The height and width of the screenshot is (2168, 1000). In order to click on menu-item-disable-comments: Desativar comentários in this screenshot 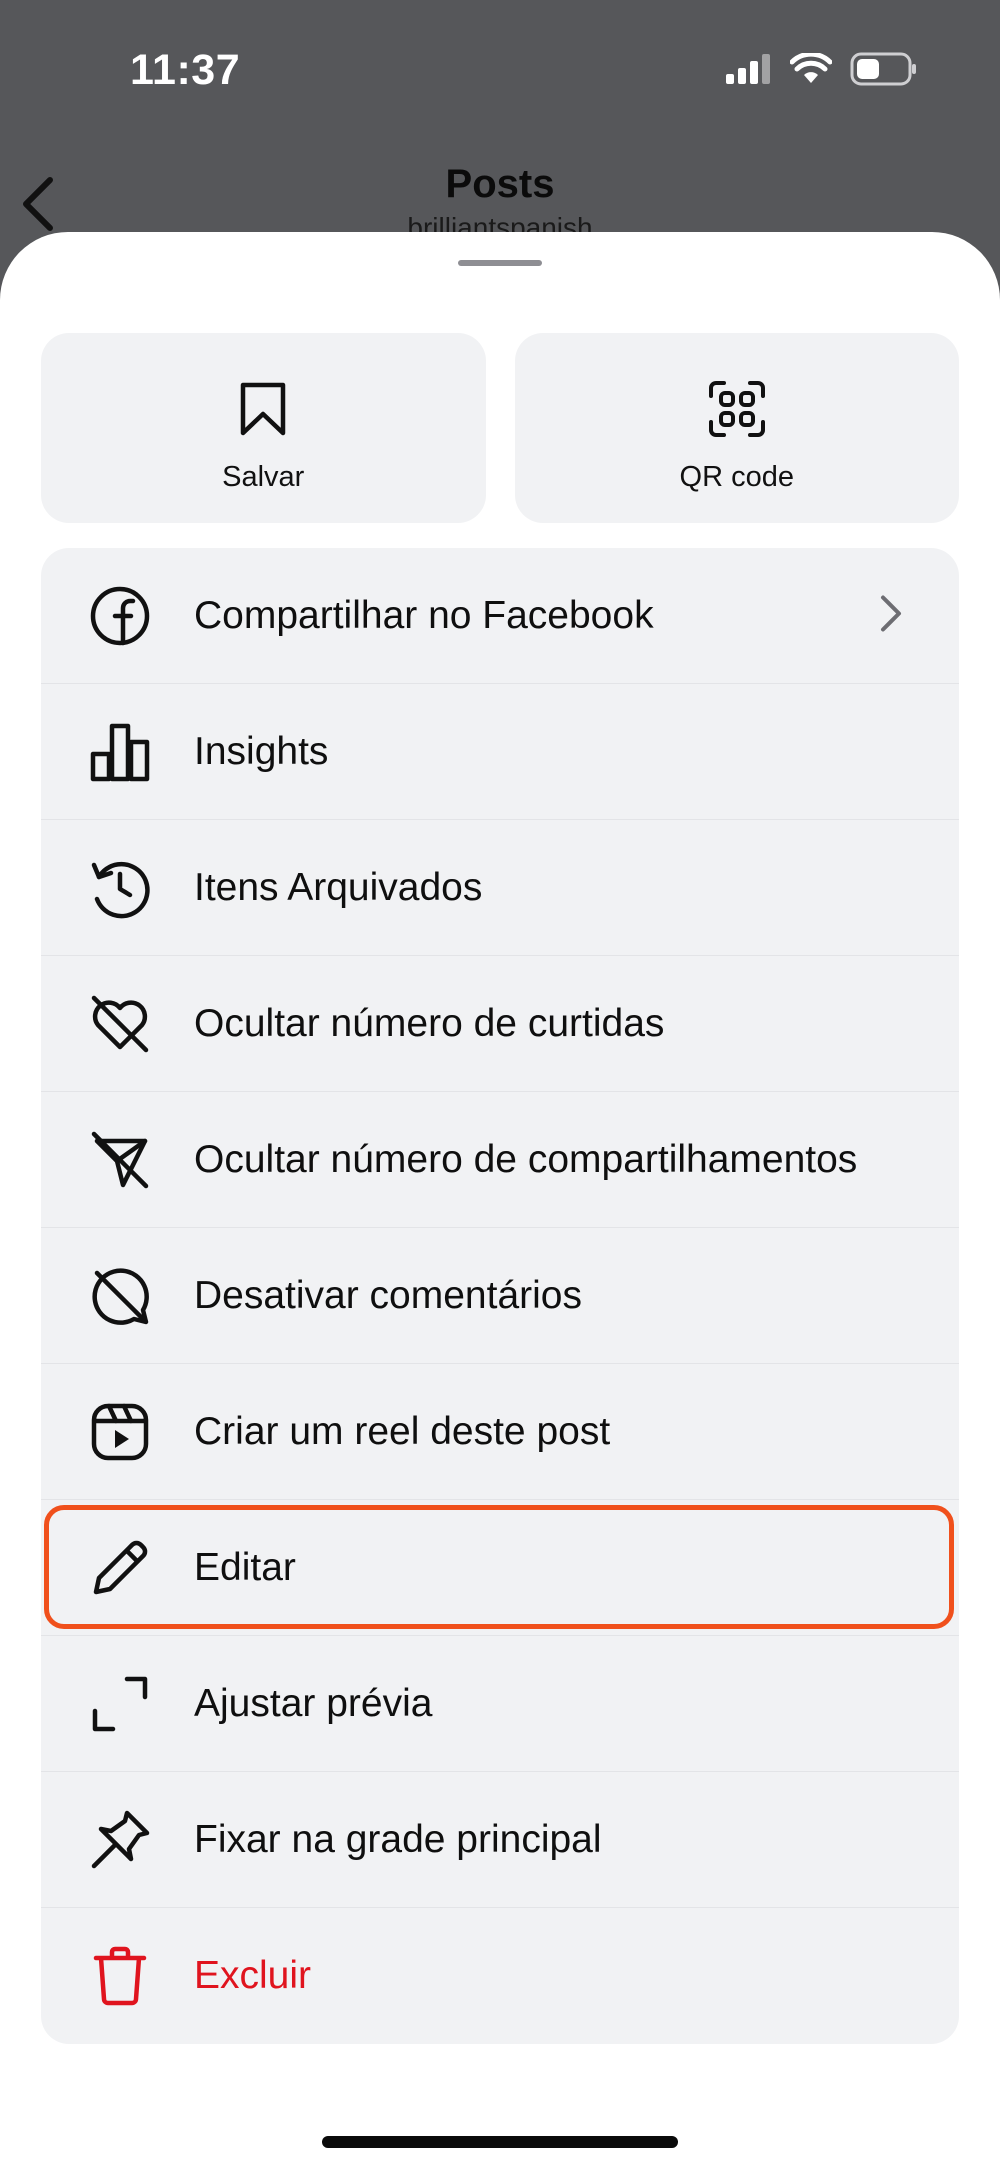, I will do `click(500, 1296)`.